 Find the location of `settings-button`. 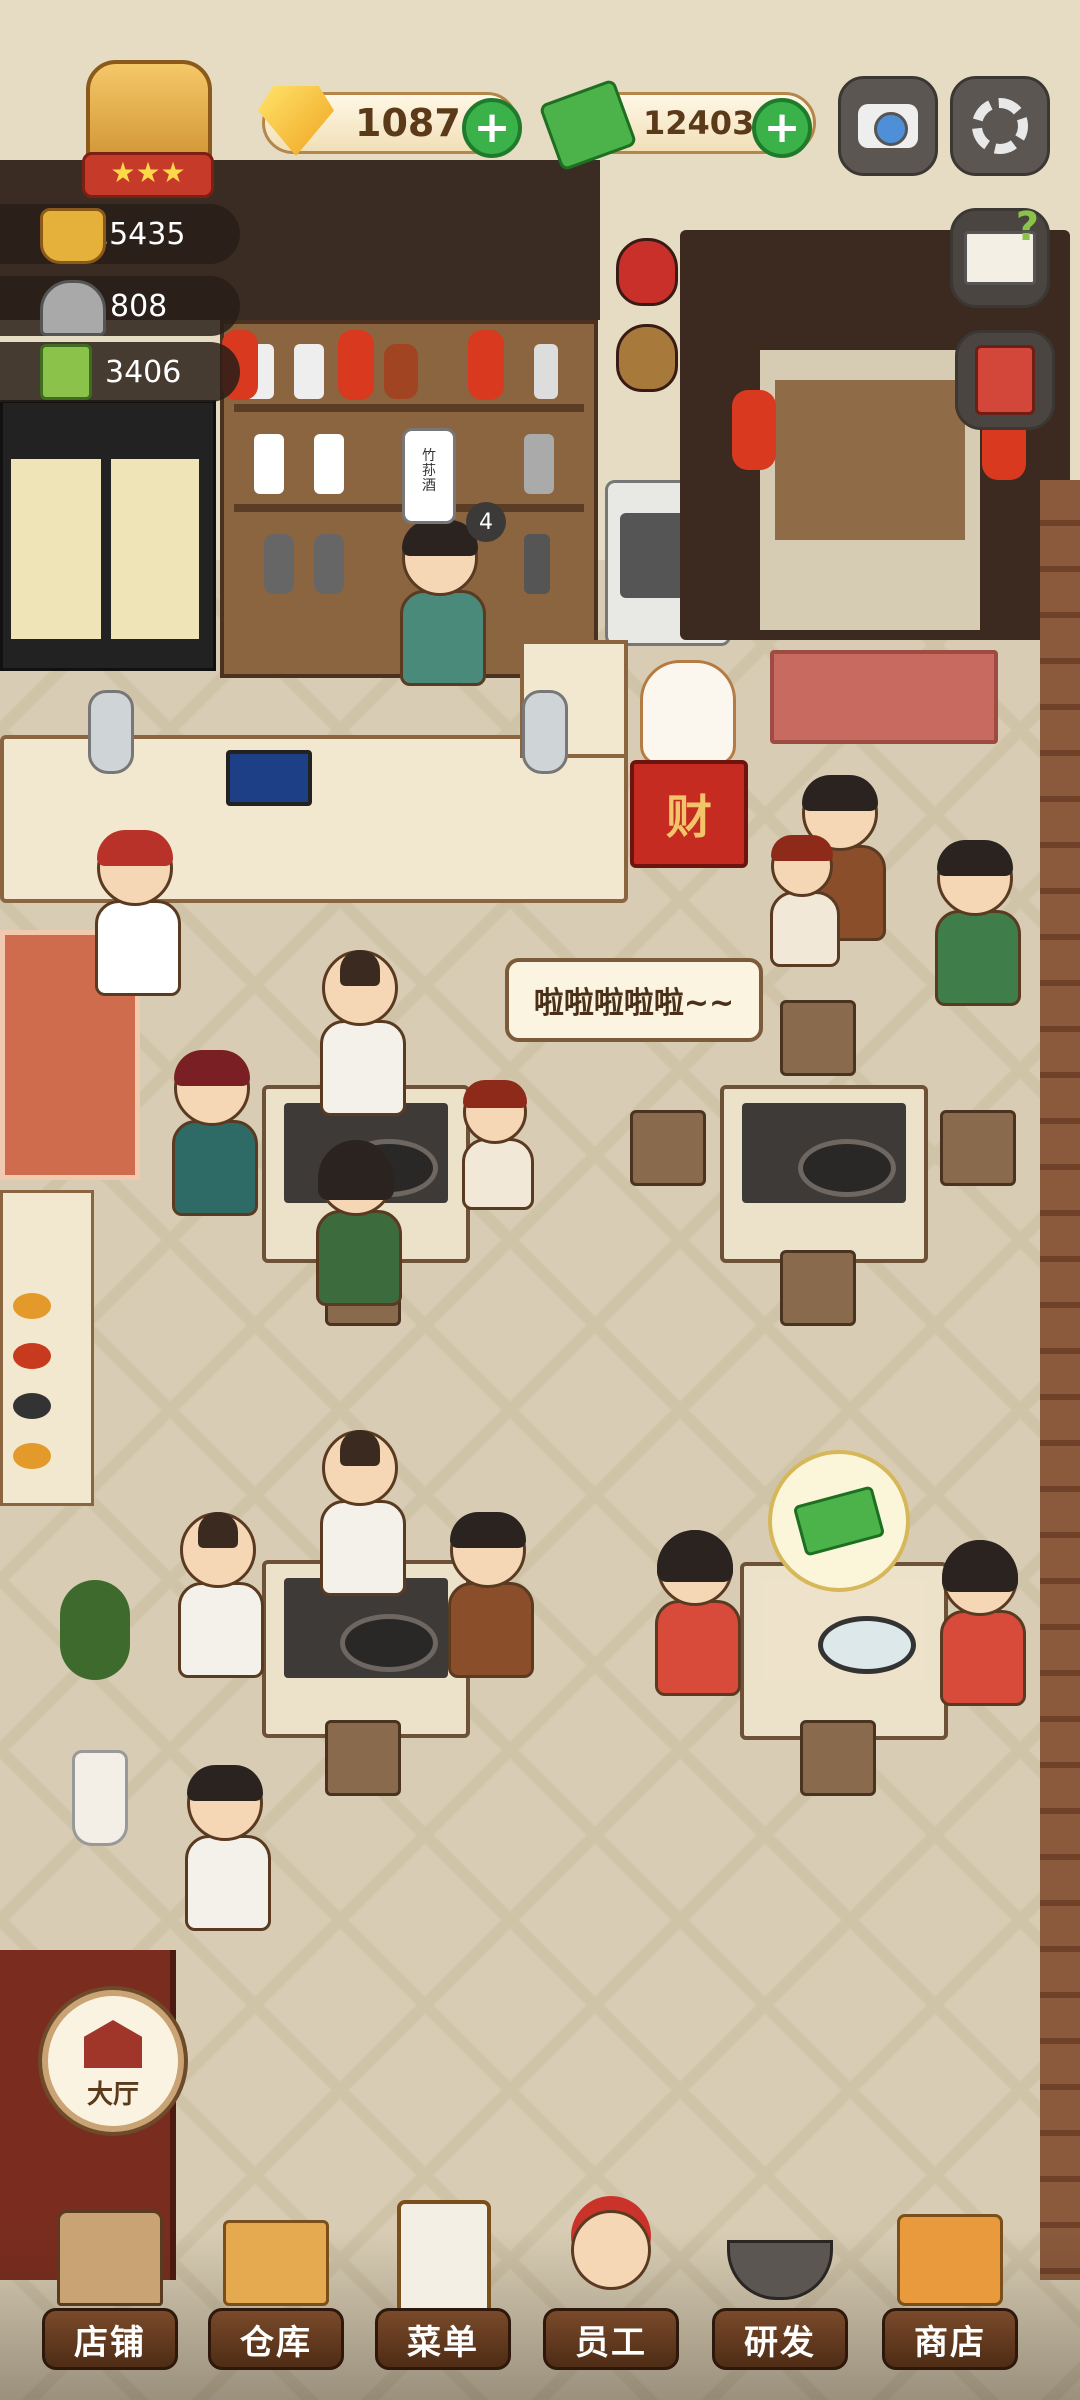

settings-button is located at coordinates (1000, 126).